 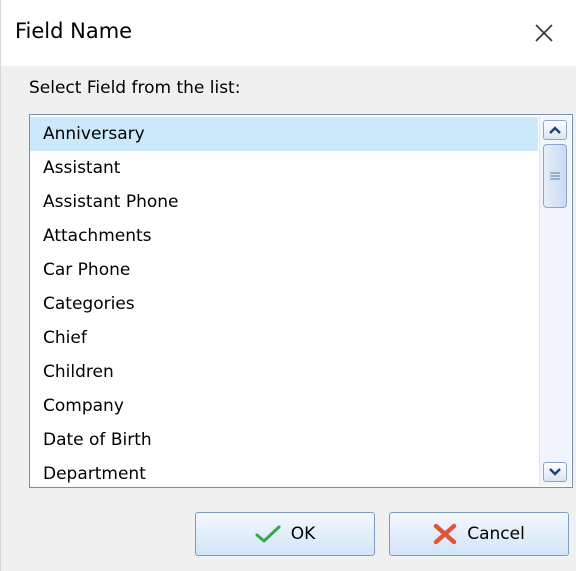 I want to click on close-icon, so click(x=544, y=33).